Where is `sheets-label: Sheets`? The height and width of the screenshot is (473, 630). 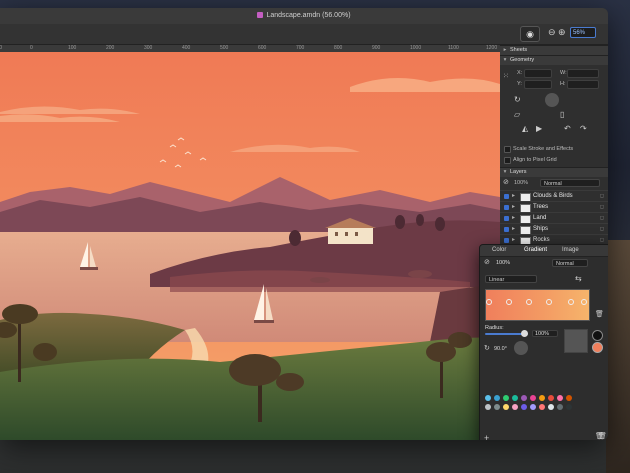
sheets-label: Sheets is located at coordinates (519, 50).